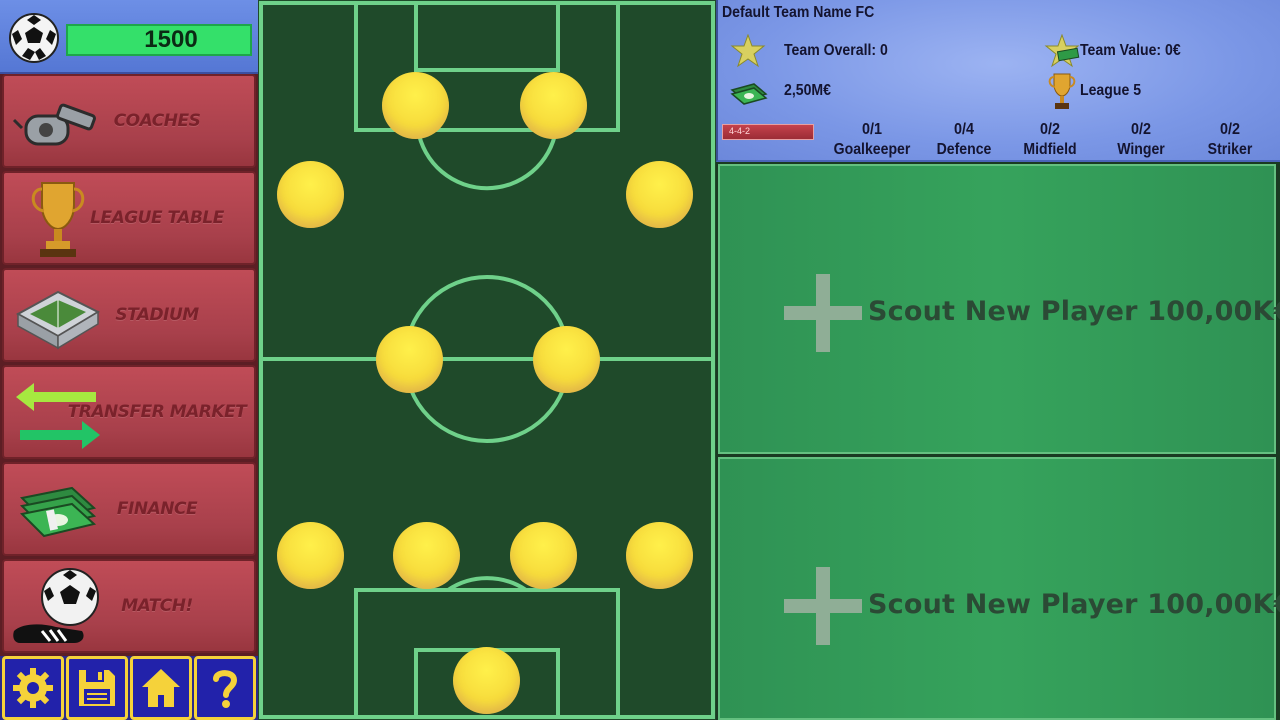 This screenshot has width=1280, height=720. I want to click on player-slot-defence-left, so click(310, 555).